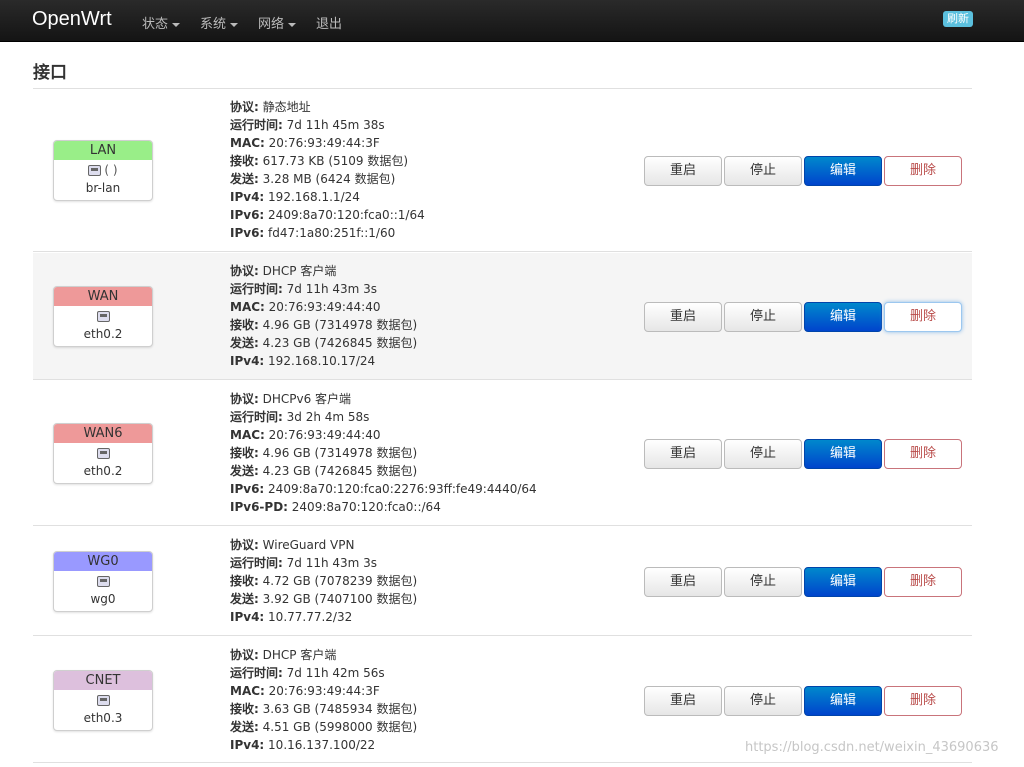 The height and width of the screenshot is (767, 1024). I want to click on info-line: 接收: 4.96 GB (7314978 数据包), so click(323, 325).